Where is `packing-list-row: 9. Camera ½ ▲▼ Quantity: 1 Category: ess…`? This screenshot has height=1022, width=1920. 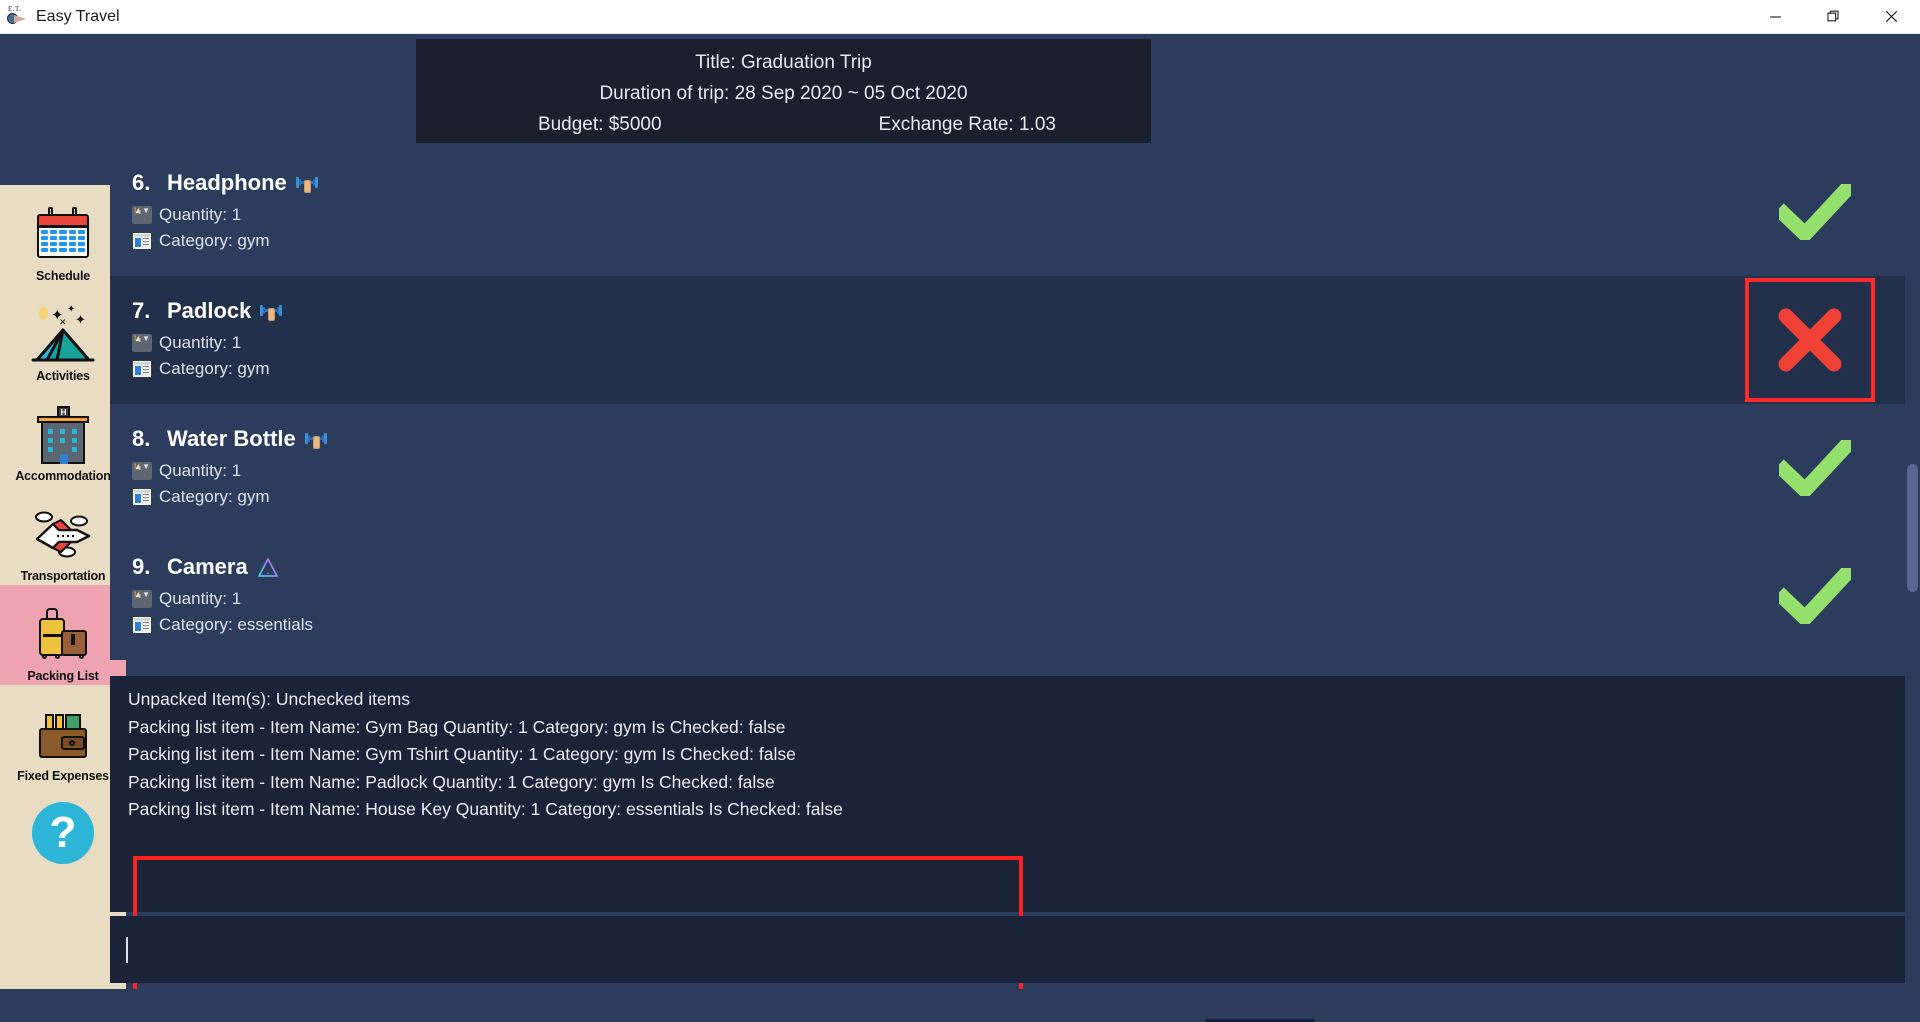 packing-list-row: 9. Camera ½ ▲▼ Quantity: 1 Category: ess… is located at coordinates (1007, 596).